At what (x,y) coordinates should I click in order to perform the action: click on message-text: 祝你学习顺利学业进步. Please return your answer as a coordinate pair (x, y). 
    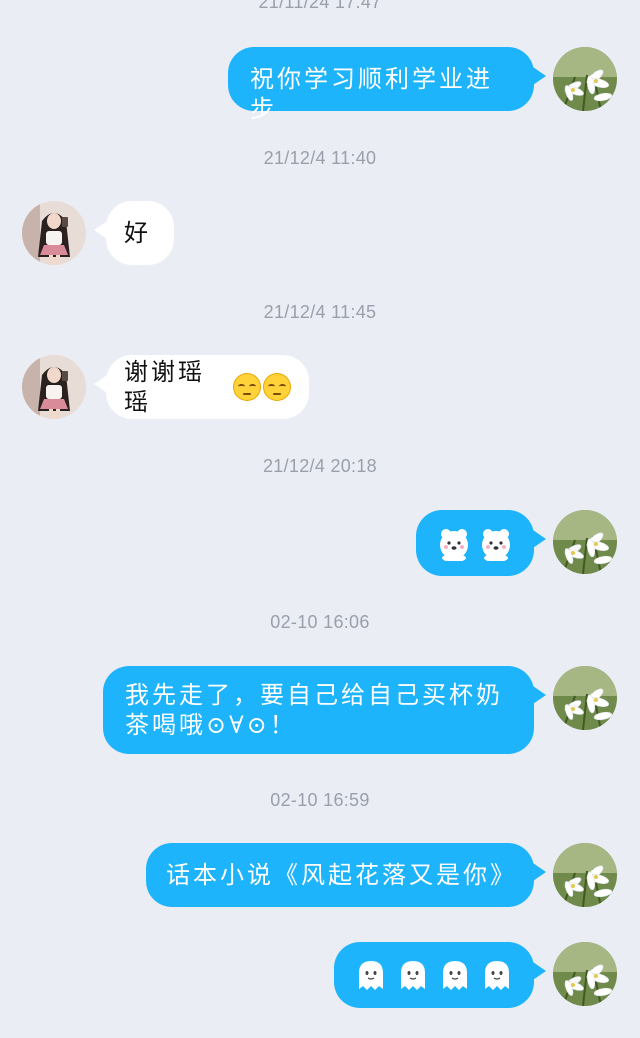
    Looking at the image, I should click on (371, 94).